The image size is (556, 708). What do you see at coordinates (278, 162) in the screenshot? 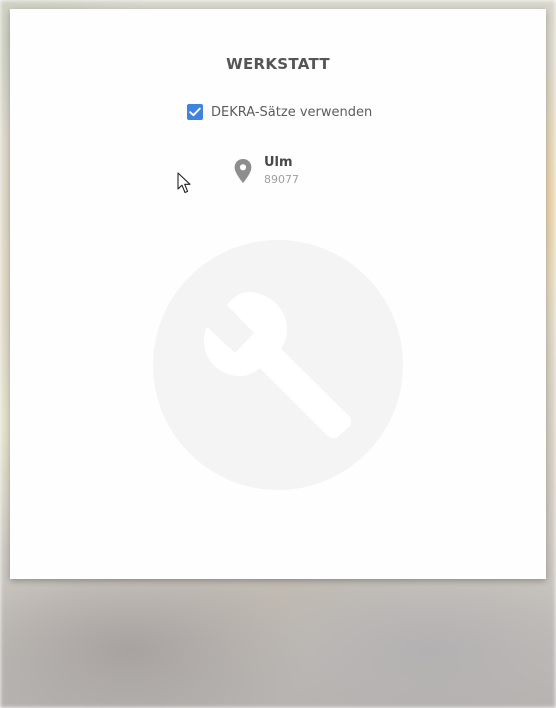
I see `location-city: Ulm` at bounding box center [278, 162].